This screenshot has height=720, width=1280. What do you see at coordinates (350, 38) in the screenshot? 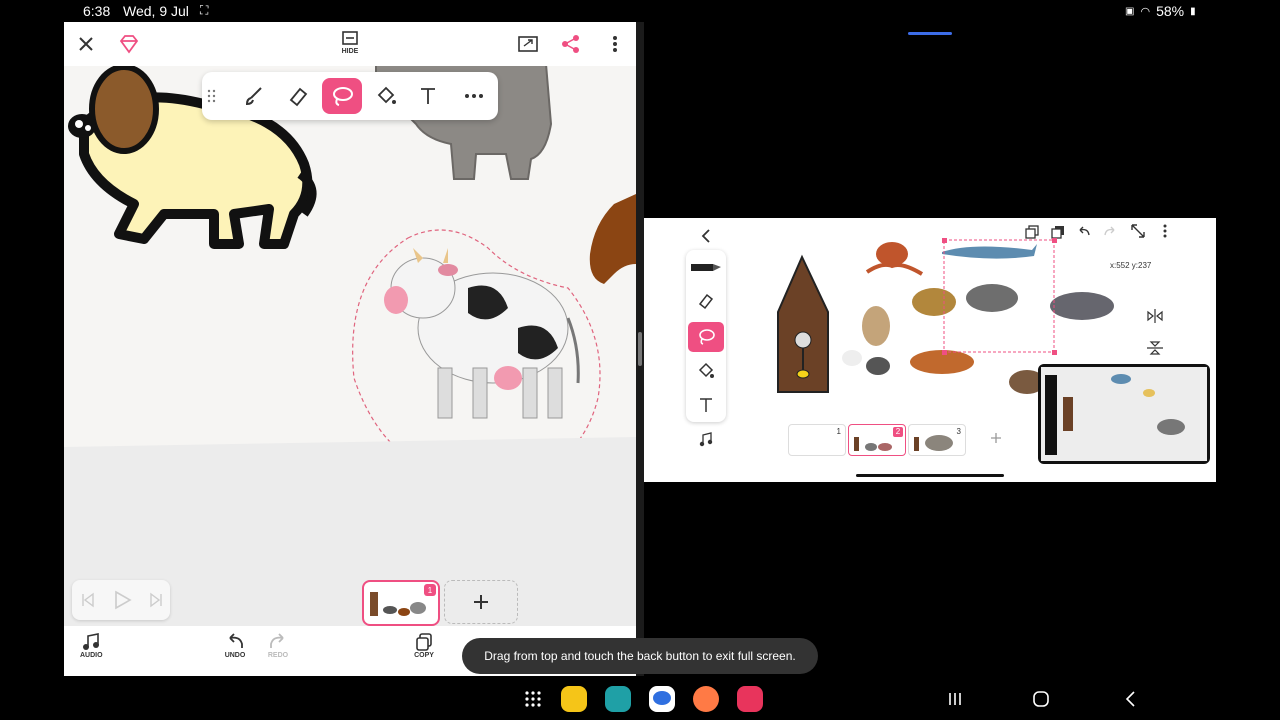
I see `hide-icon` at bounding box center [350, 38].